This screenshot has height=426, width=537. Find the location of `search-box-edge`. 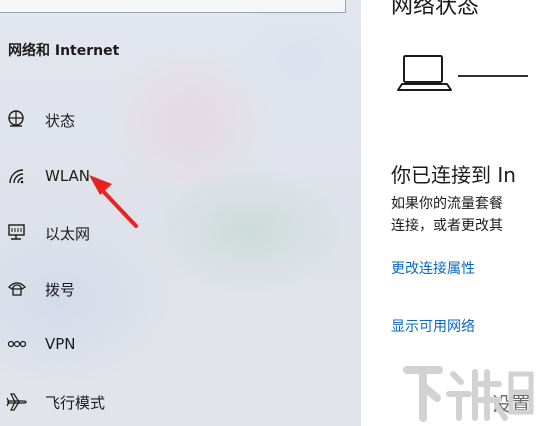

search-box-edge is located at coordinates (173, 6).